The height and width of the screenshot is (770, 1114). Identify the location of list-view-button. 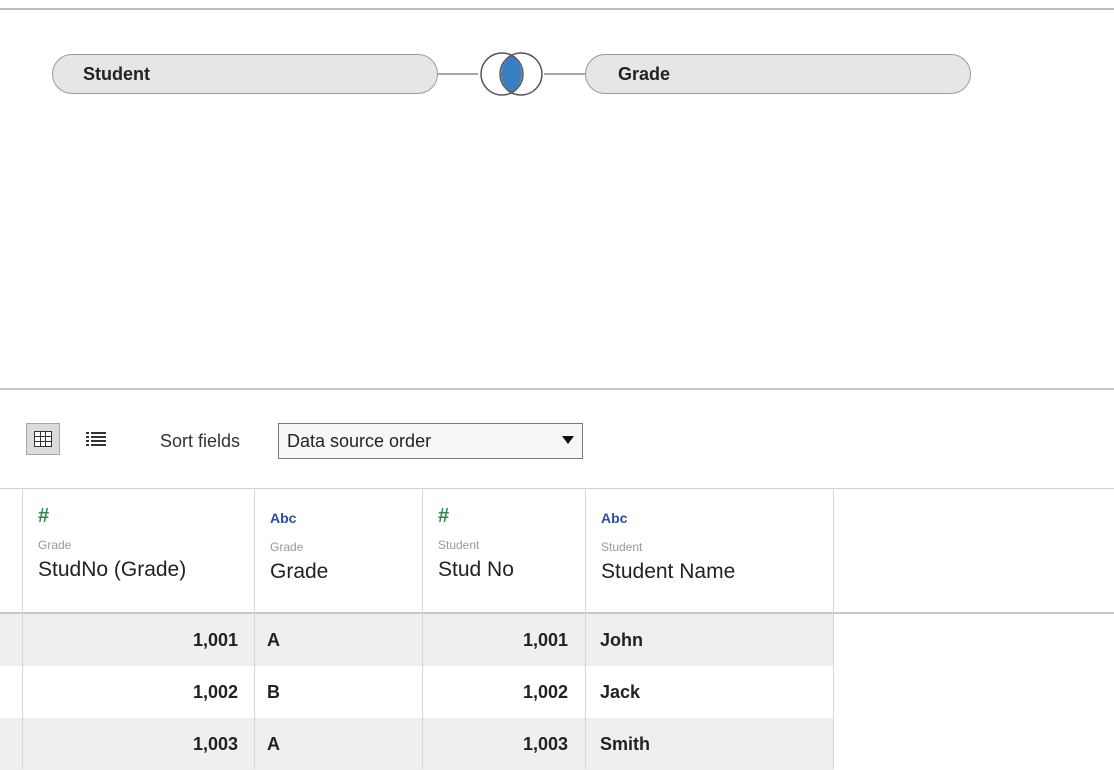
(96, 439).